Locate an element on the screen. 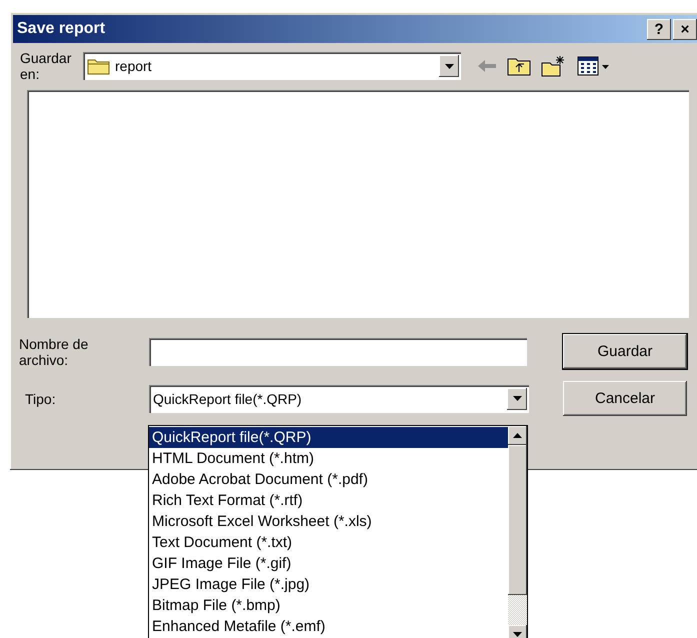 This screenshot has width=697, height=638. file-type-dropdown: QuickReport file(*.QRP) is located at coordinates (339, 398).